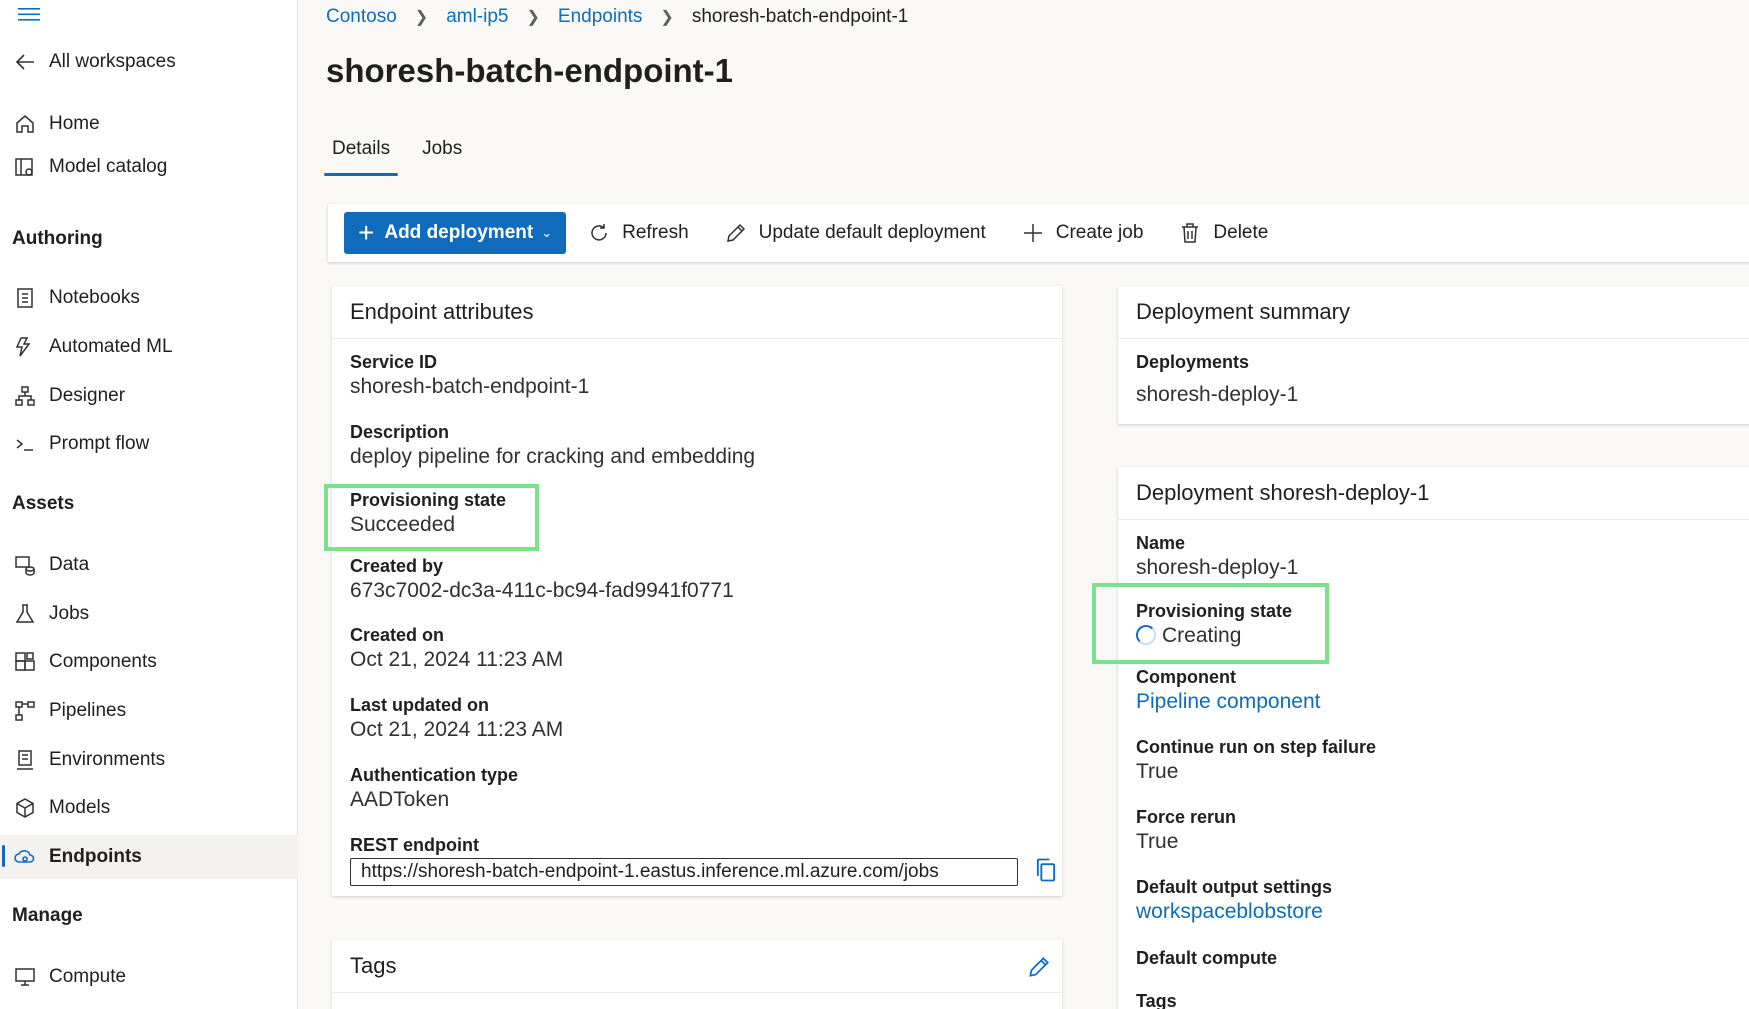  What do you see at coordinates (434, 775) in the screenshot?
I see `field-label: Authentication type` at bounding box center [434, 775].